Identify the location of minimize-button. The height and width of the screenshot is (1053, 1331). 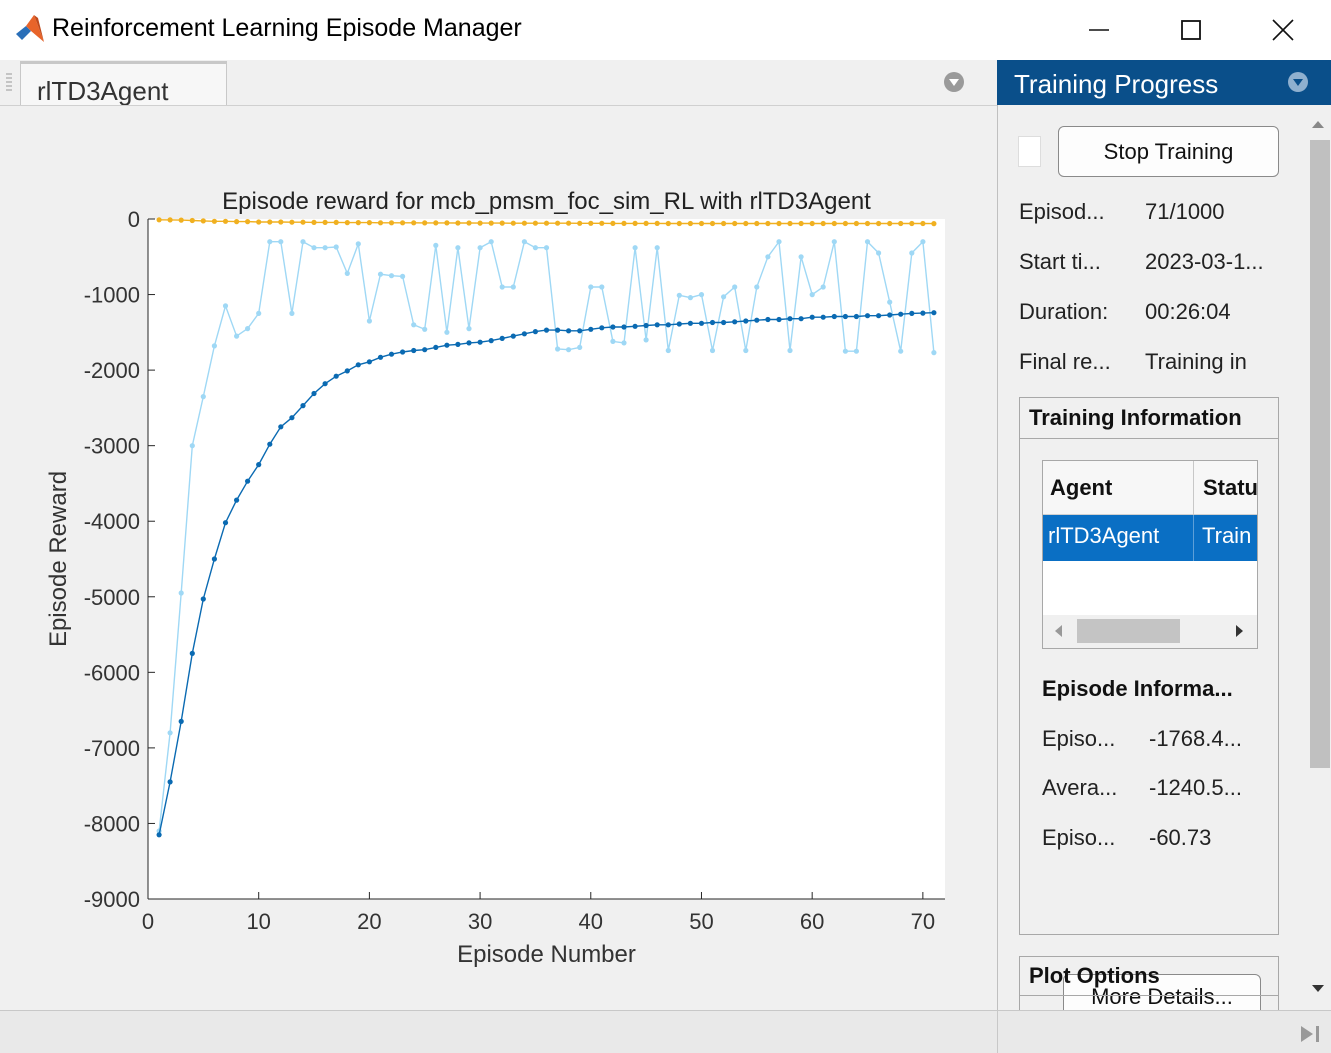
(1099, 30).